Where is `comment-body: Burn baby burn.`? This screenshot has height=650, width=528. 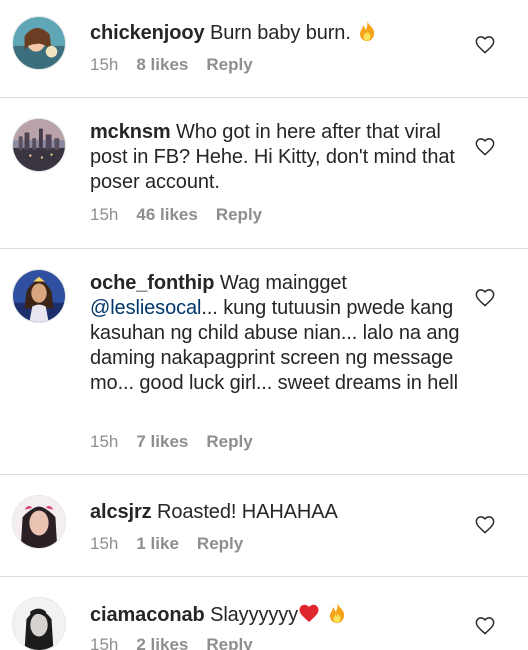 comment-body: Burn baby burn. is located at coordinates (280, 33).